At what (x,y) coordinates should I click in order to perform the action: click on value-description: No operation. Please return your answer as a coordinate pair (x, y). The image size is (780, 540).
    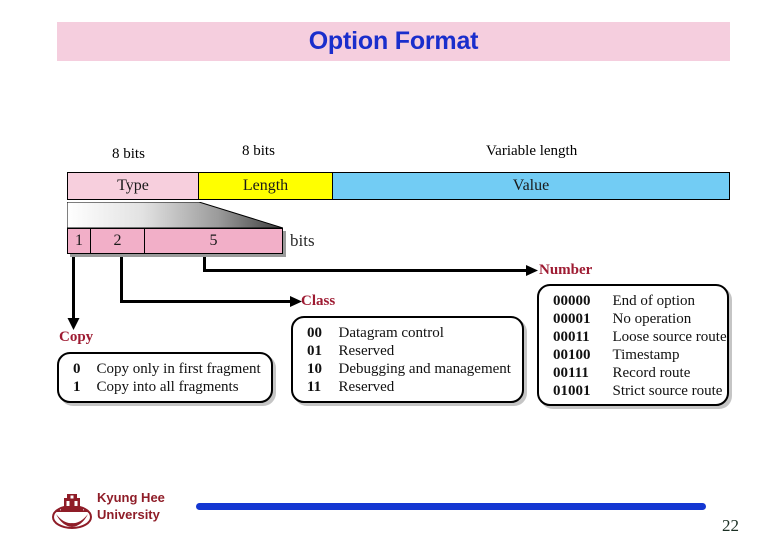
    Looking at the image, I should click on (648, 319).